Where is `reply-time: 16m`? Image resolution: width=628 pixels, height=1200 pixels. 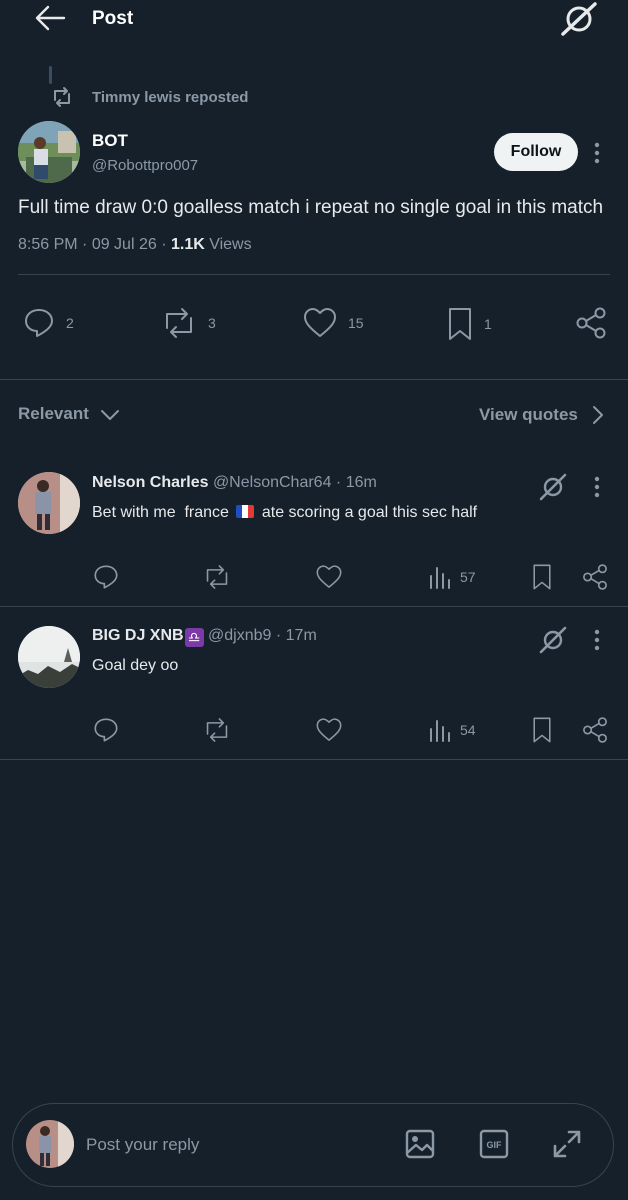
reply-time: 16m is located at coordinates (361, 482).